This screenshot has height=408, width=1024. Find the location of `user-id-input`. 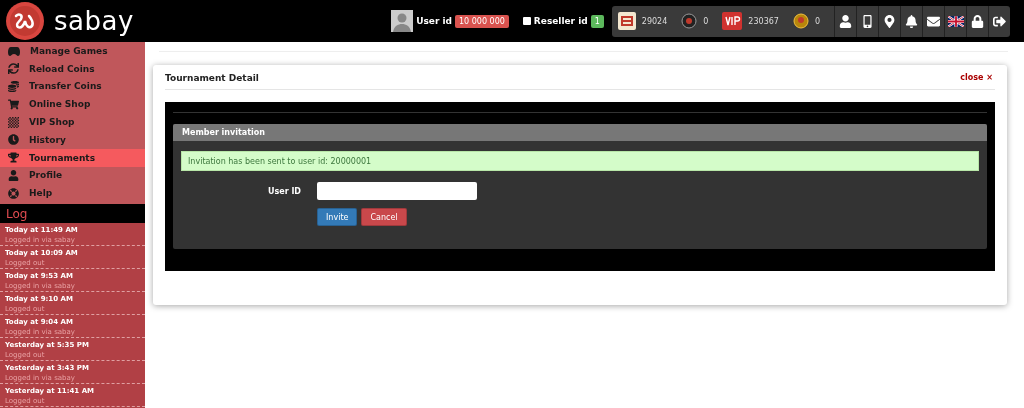

user-id-input is located at coordinates (397, 191).